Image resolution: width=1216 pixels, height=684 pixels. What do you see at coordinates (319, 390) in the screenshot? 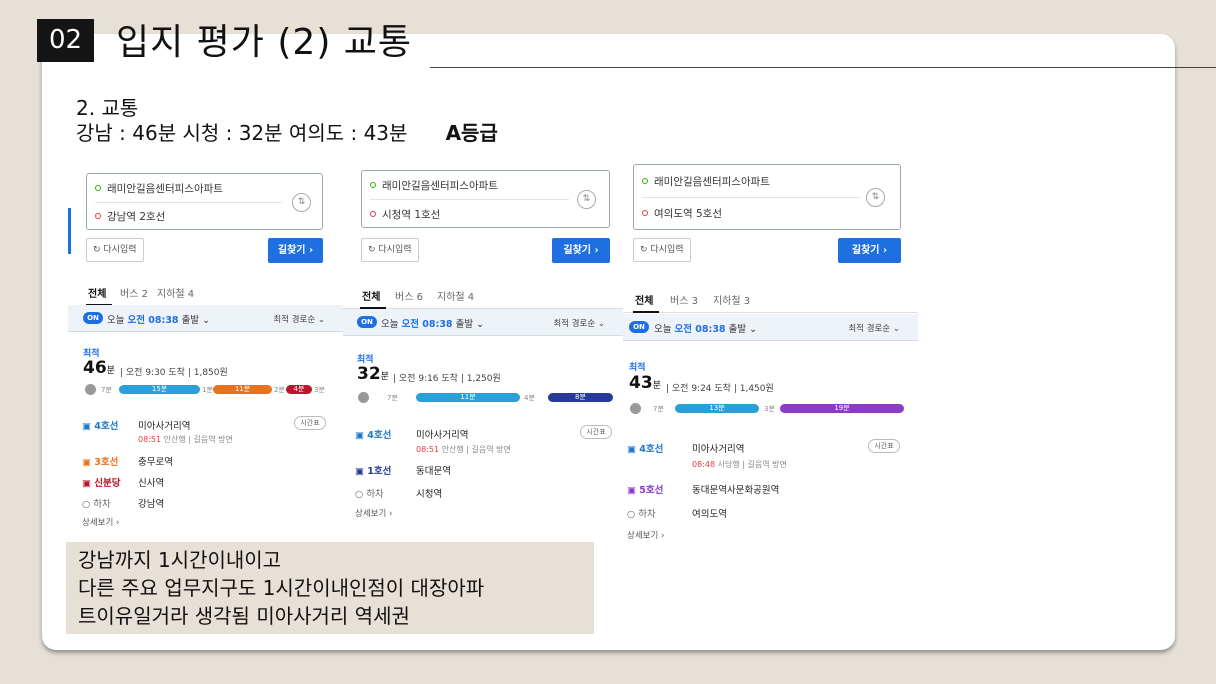
I see `walk-time: 3분` at bounding box center [319, 390].